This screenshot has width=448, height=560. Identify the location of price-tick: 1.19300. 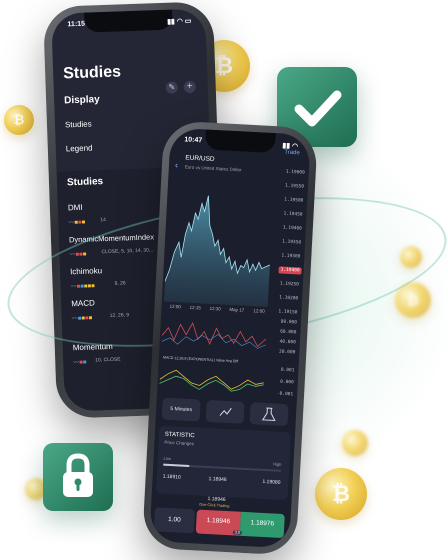
(291, 256).